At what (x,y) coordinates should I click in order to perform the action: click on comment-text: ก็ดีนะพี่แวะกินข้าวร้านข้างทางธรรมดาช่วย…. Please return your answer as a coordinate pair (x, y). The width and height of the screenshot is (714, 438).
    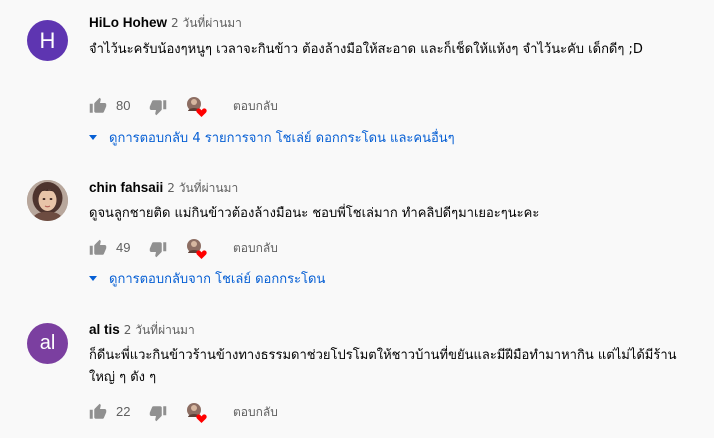
    Looking at the image, I should click on (383, 366).